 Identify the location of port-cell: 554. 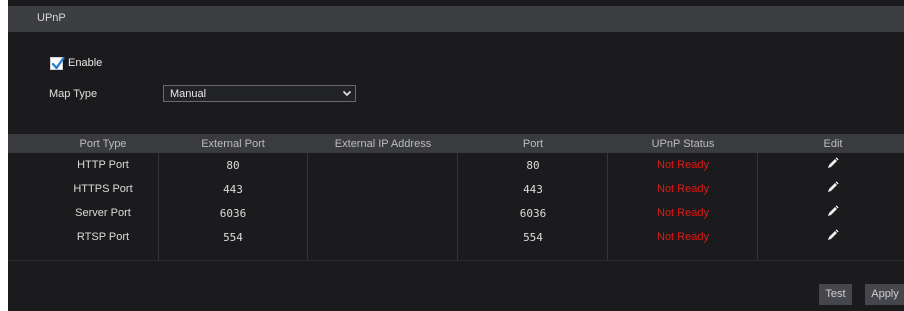
(533, 237).